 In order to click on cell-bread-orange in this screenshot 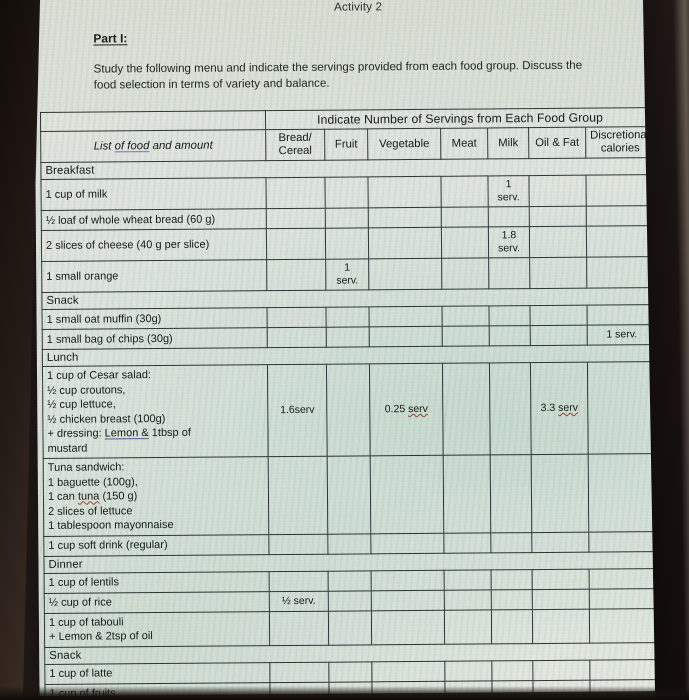, I will do `click(296, 275)`.